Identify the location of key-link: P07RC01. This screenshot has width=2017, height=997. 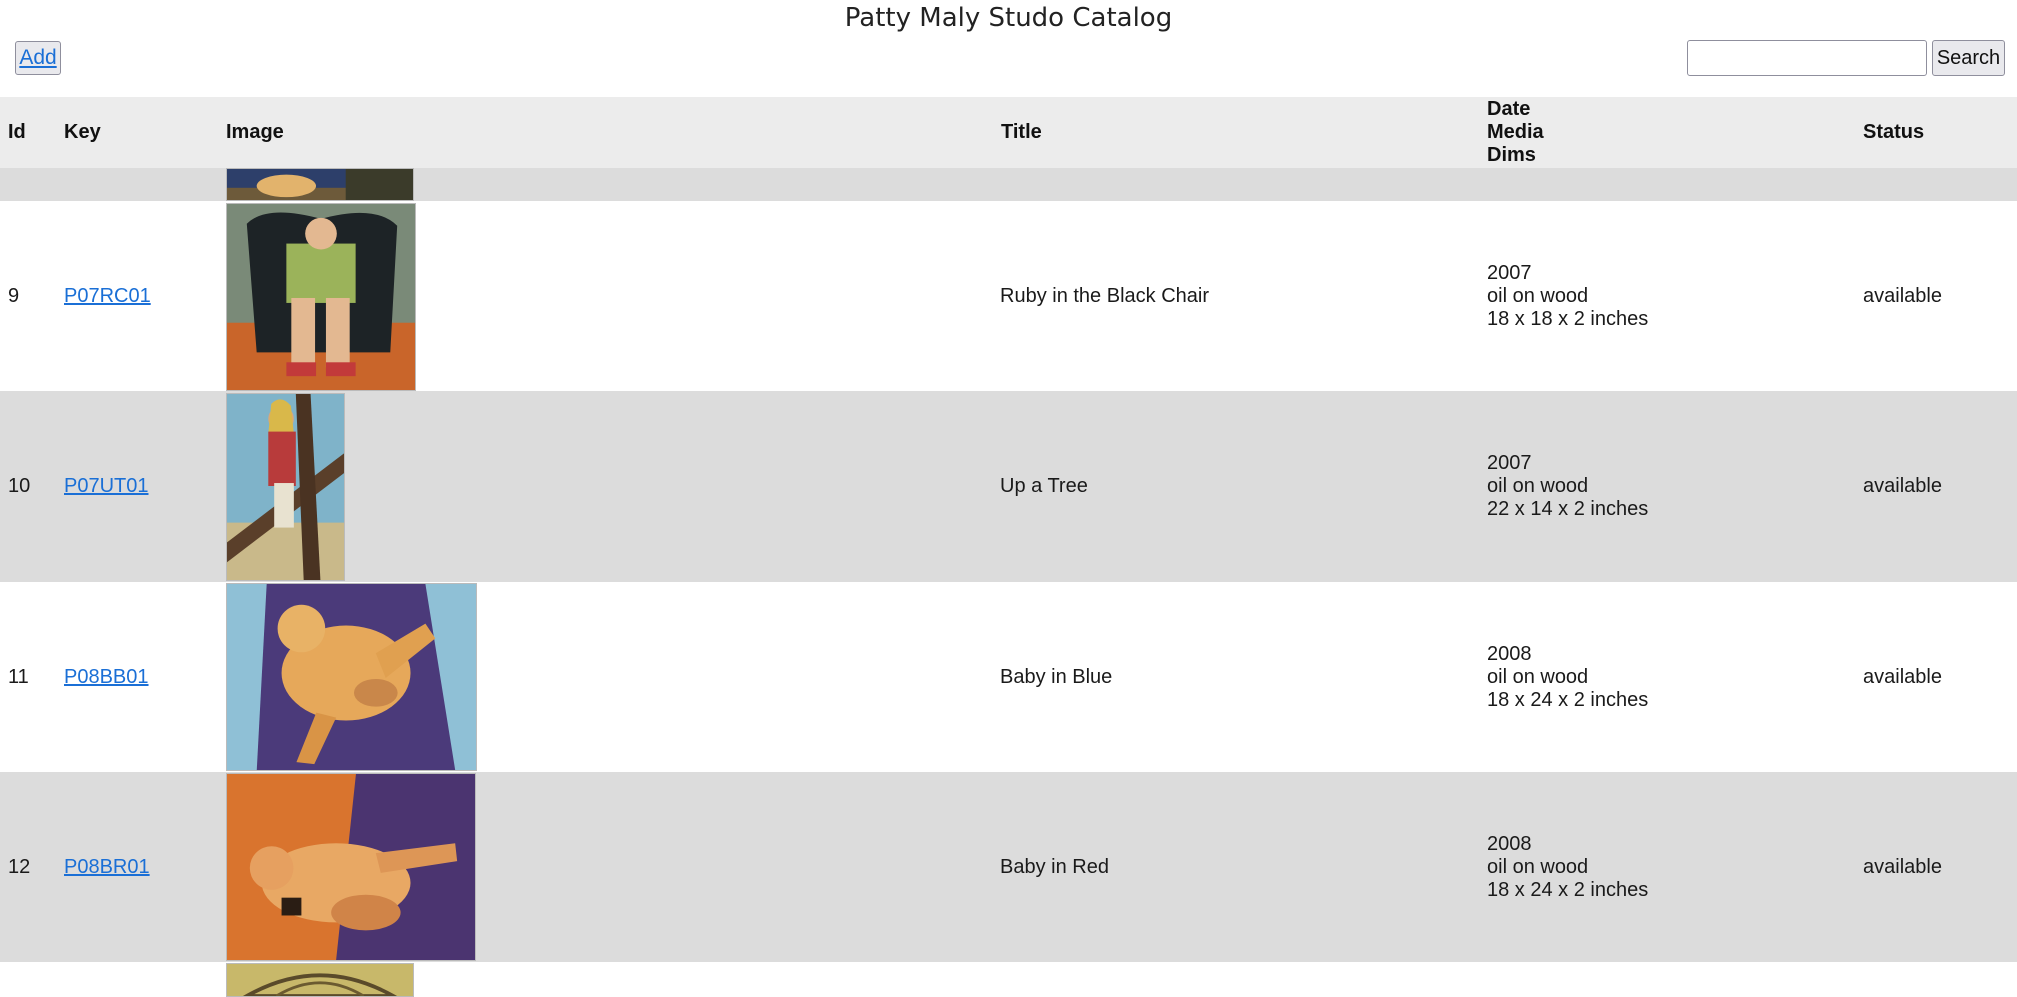
(107, 296).